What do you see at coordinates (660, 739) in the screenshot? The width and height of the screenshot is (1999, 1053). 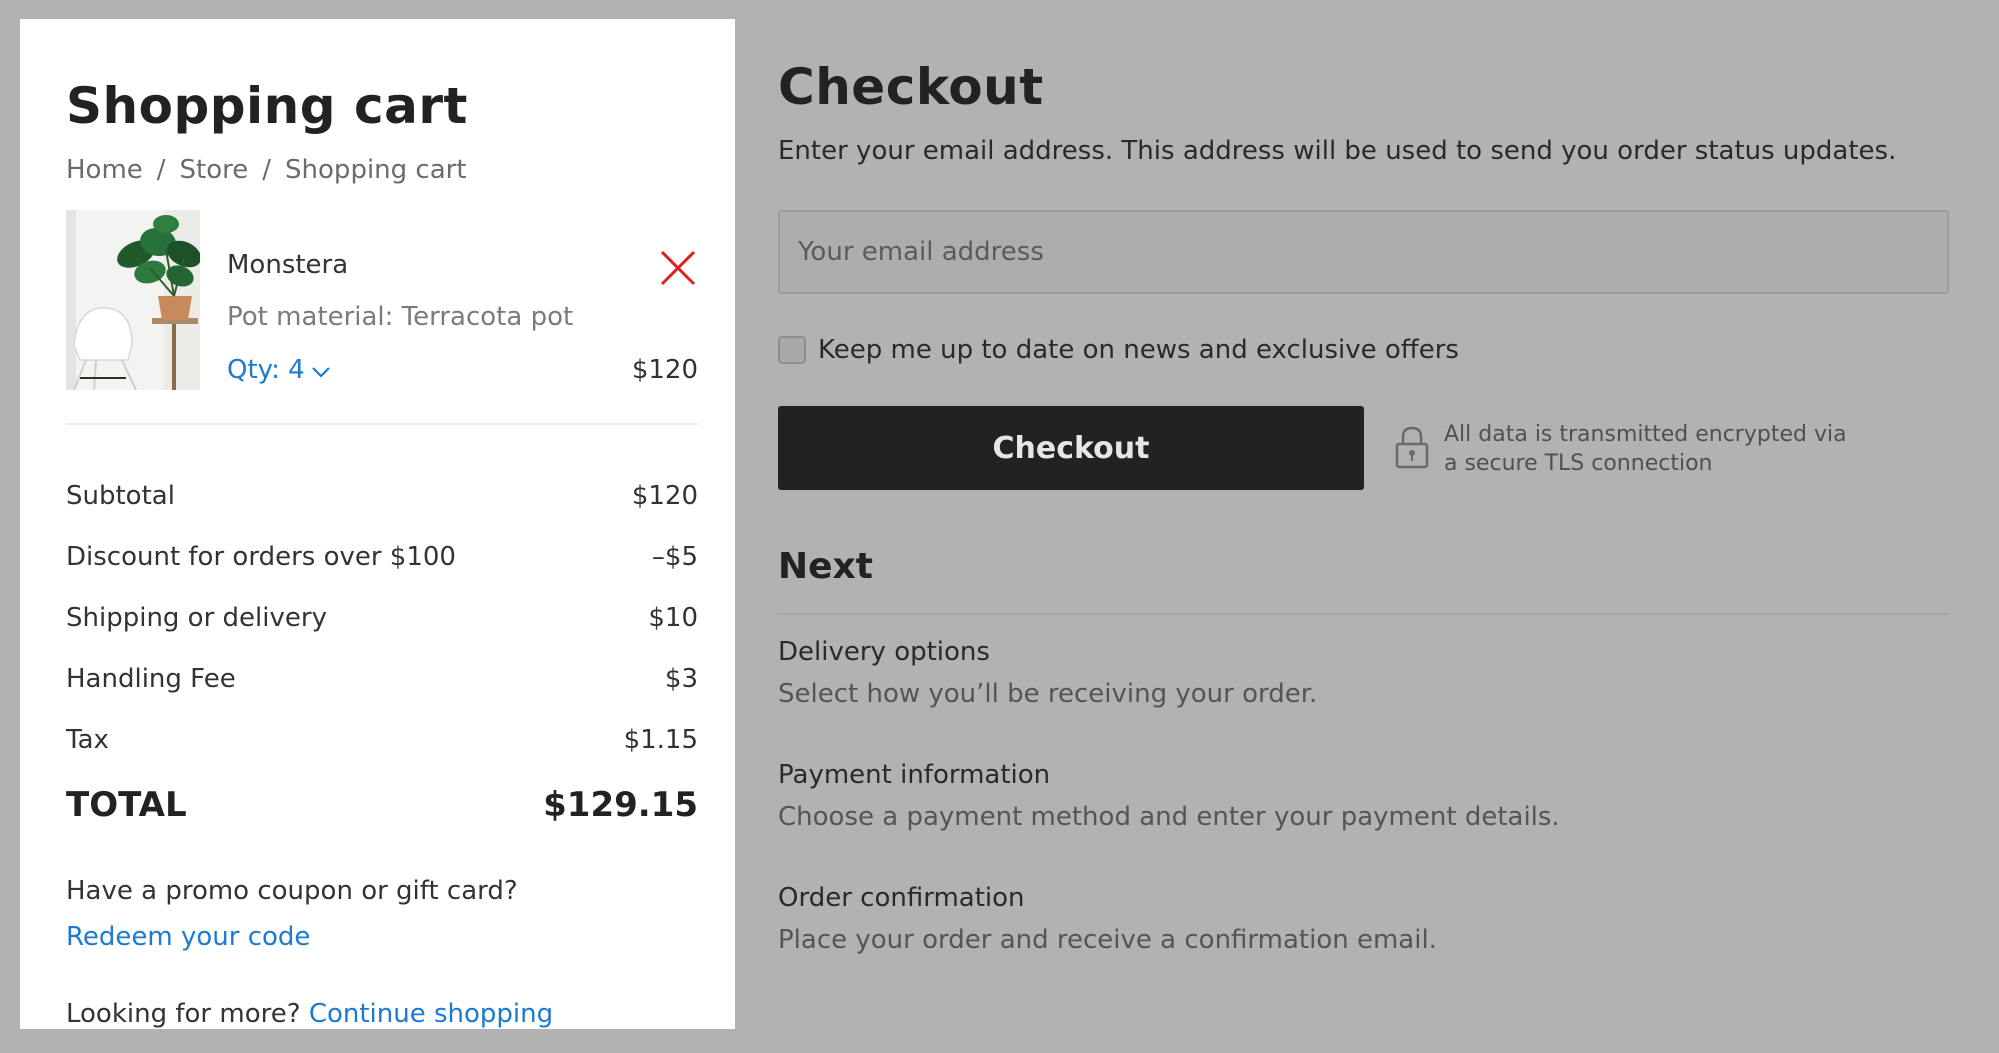 I see `summary-value: $1.15` at bounding box center [660, 739].